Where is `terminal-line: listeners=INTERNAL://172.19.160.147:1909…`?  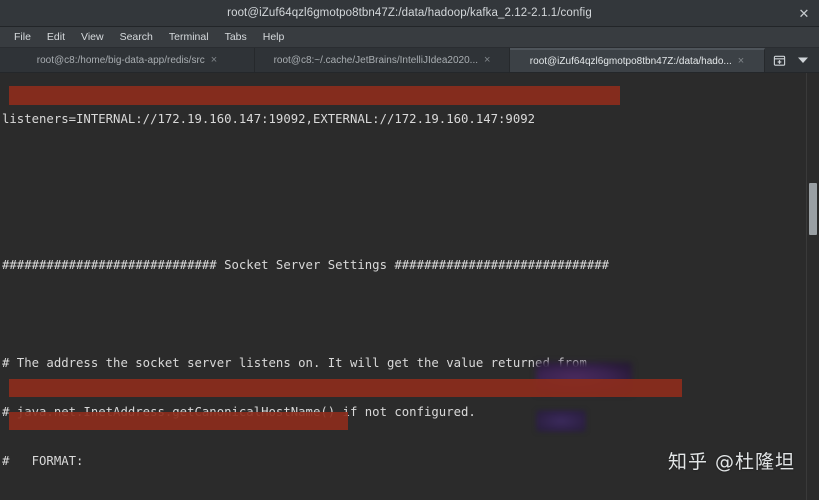
terminal-line: listeners=INTERNAL://172.19.160.147:1909… is located at coordinates (269, 118).